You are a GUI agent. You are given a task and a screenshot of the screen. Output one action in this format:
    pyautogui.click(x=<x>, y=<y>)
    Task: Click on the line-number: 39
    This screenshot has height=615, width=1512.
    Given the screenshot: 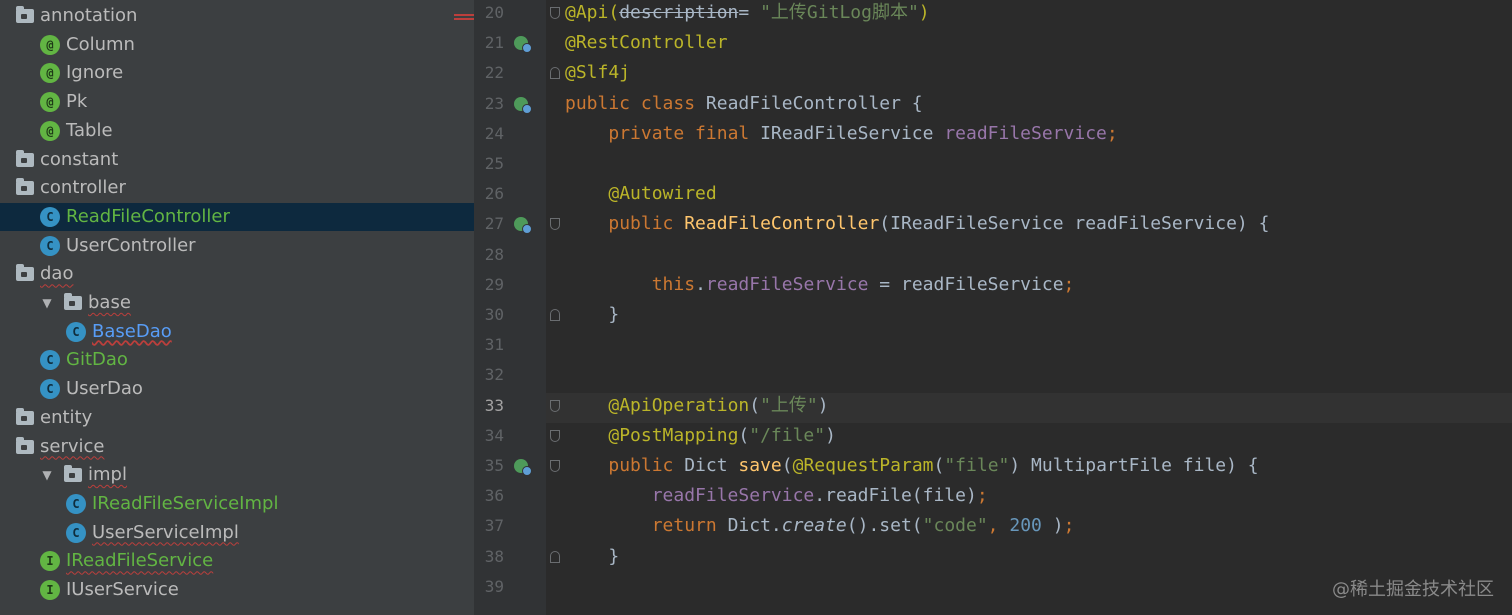 What is the action you would take?
    pyautogui.click(x=494, y=586)
    